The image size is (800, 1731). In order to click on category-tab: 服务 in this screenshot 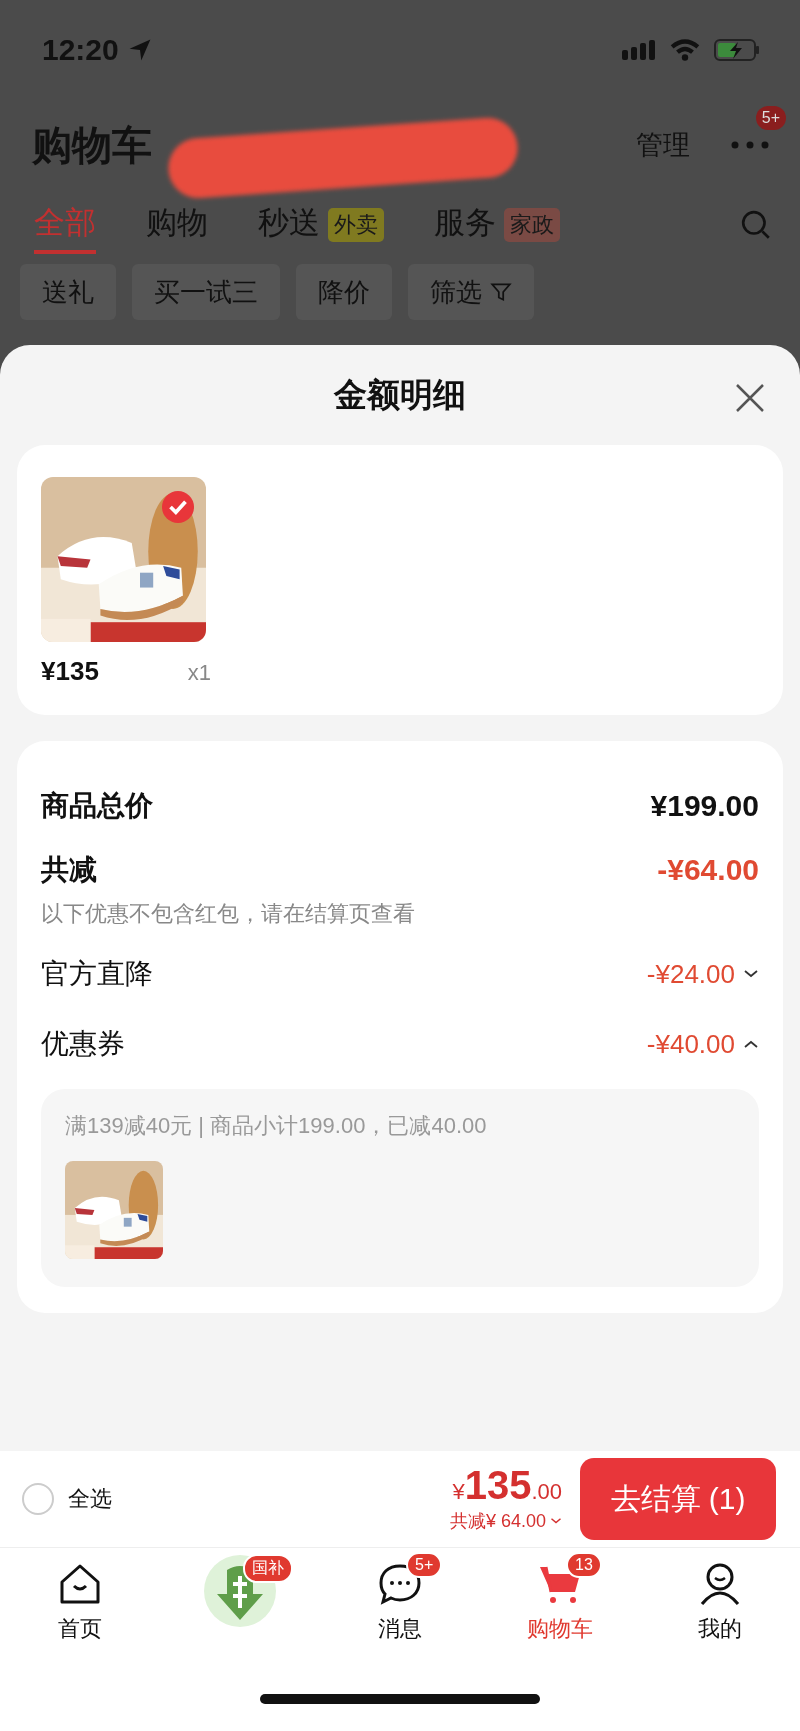, I will do `click(465, 225)`.